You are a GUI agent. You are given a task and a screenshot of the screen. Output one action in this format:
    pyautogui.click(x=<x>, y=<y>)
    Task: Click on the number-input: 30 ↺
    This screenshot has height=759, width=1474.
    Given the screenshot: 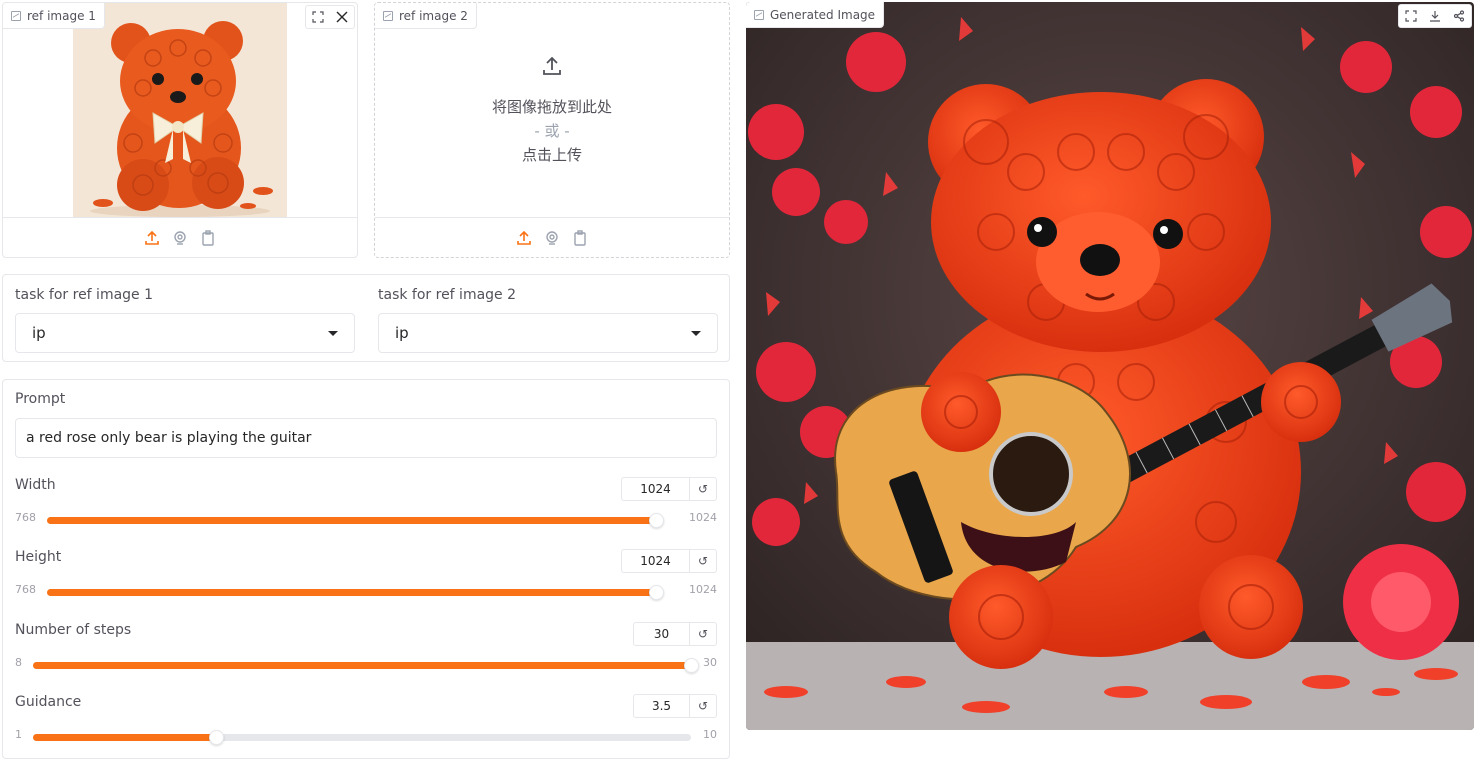 What is the action you would take?
    pyautogui.click(x=675, y=634)
    